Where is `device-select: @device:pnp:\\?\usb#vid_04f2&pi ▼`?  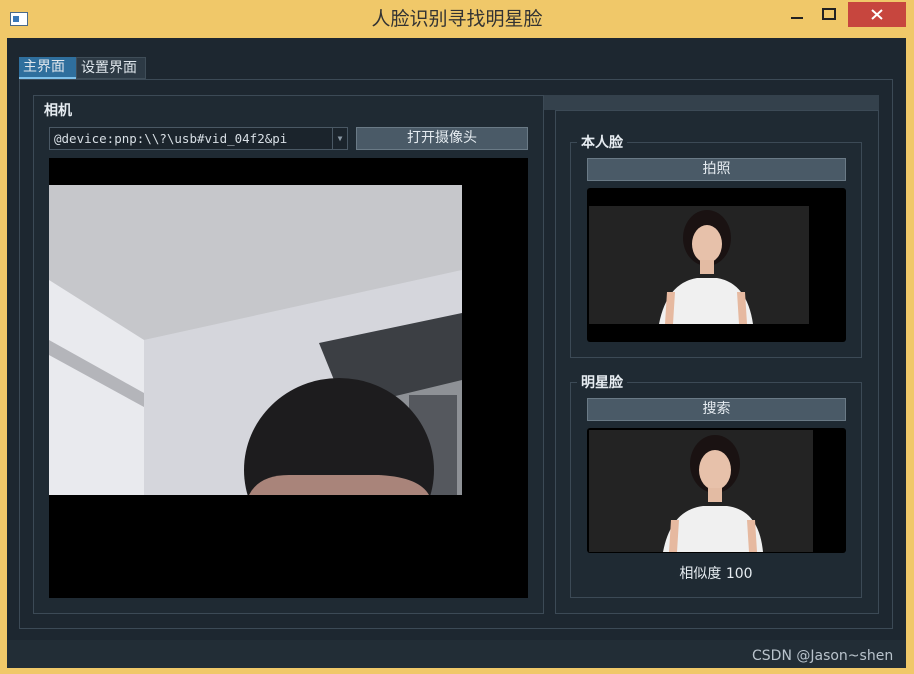 device-select: @device:pnp:\\?\usb#vid_04f2&pi ▼ is located at coordinates (198, 138).